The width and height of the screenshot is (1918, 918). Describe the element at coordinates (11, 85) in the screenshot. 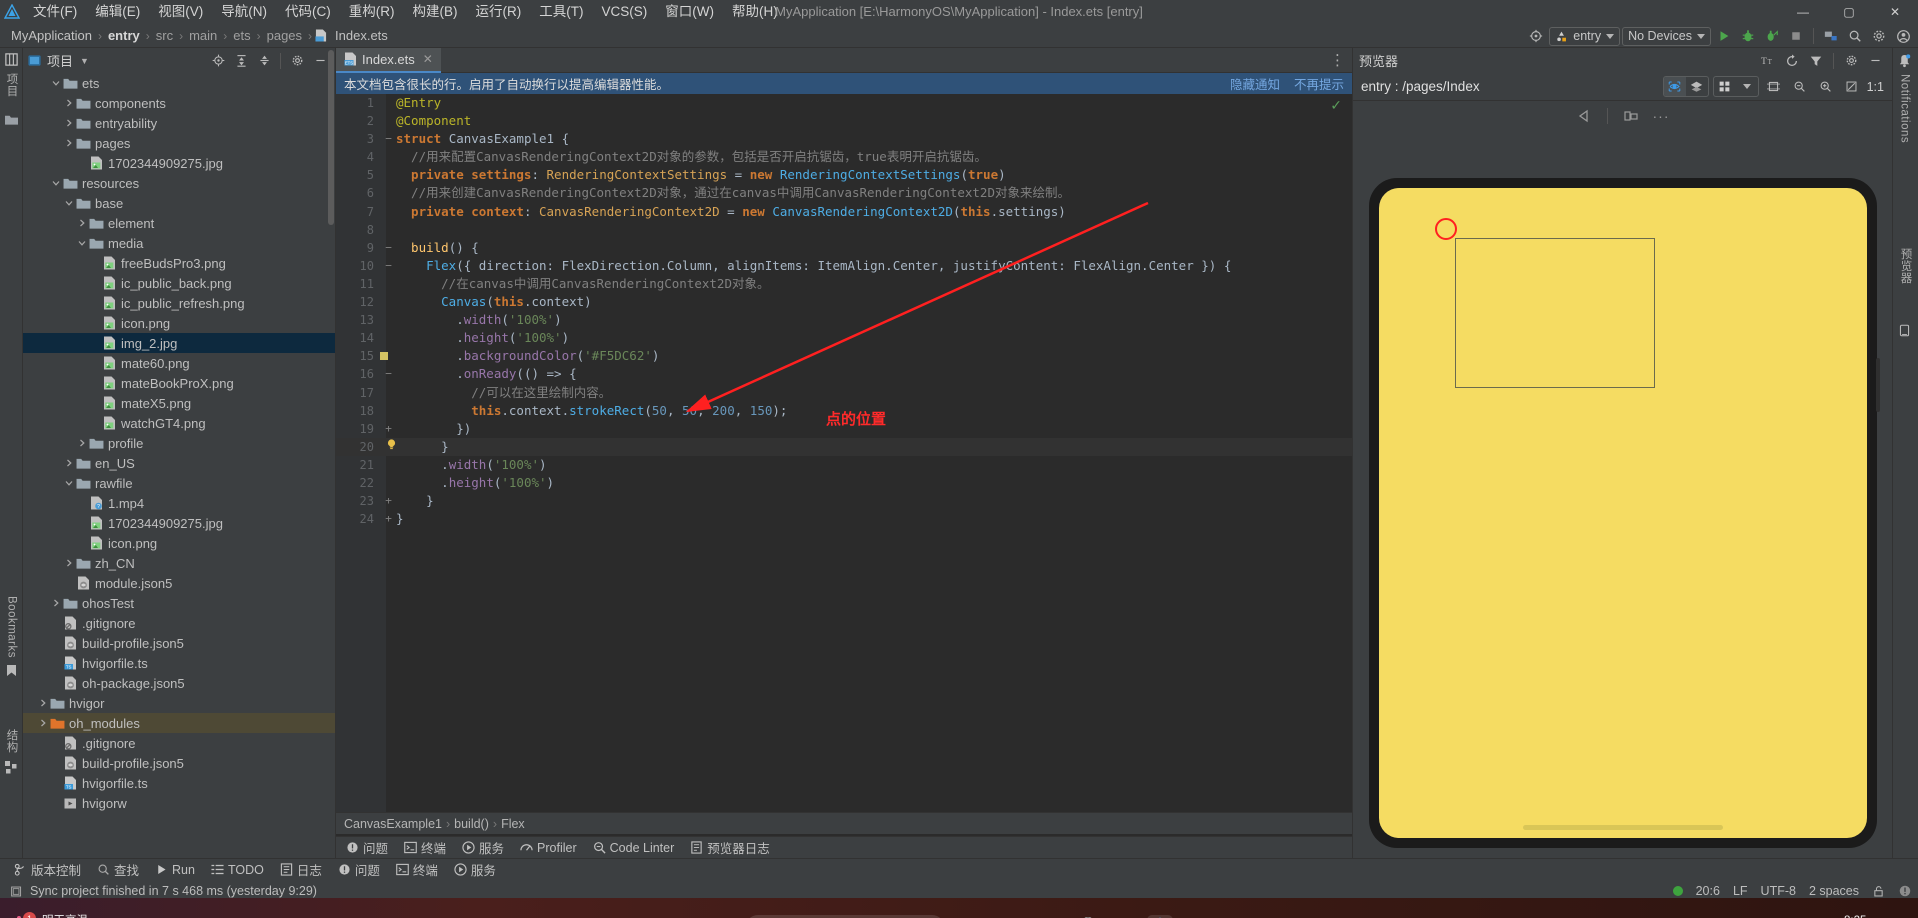

I see `sidebar-label-project: 项目` at that location.